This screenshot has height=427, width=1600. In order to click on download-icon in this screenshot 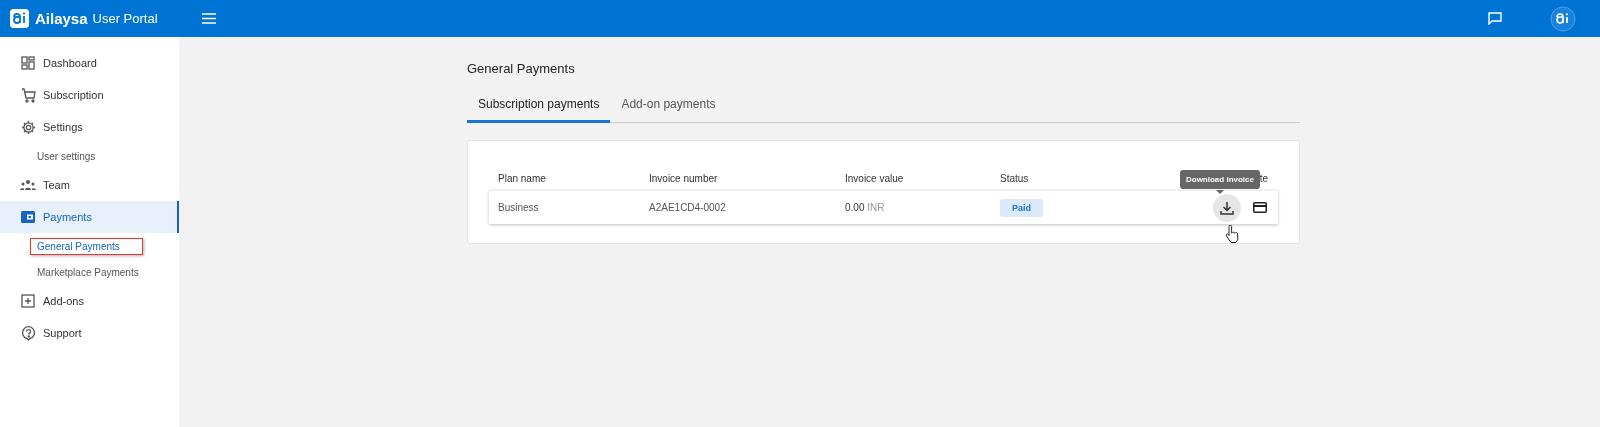, I will do `click(1227, 207)`.